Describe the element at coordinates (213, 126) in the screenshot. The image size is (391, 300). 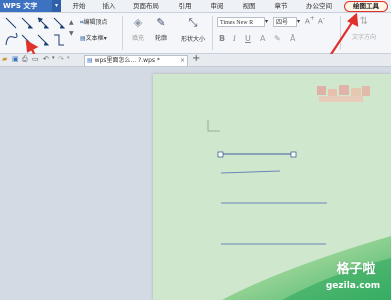
I see `margin-corner-mark` at that location.